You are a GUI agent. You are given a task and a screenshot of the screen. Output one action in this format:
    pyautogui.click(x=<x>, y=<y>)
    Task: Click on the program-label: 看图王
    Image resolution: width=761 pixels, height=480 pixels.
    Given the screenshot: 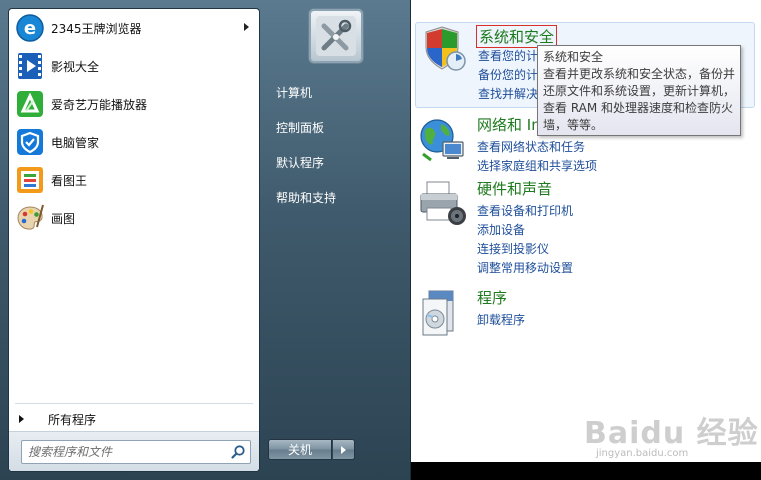 What is the action you would take?
    pyautogui.click(x=69, y=180)
    